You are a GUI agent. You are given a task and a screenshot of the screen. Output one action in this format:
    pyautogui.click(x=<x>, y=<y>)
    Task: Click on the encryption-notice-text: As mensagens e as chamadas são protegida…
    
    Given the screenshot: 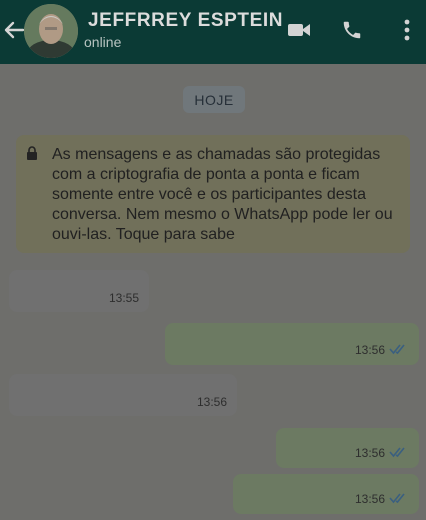 What is the action you would take?
    pyautogui.click(x=222, y=194)
    